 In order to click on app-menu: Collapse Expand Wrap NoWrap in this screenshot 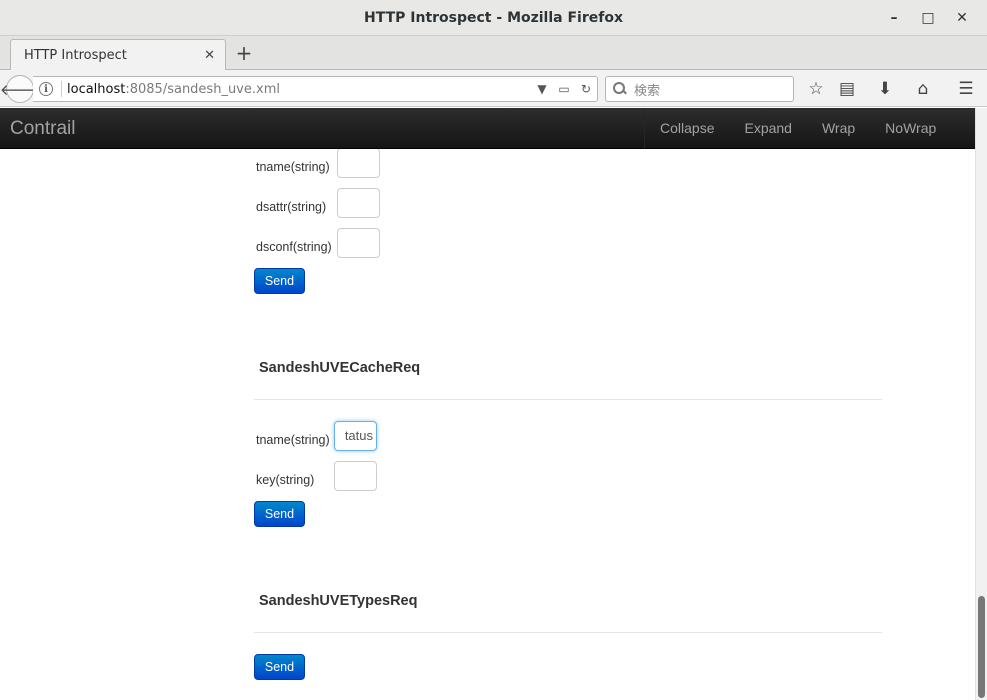, I will do `click(797, 128)`.